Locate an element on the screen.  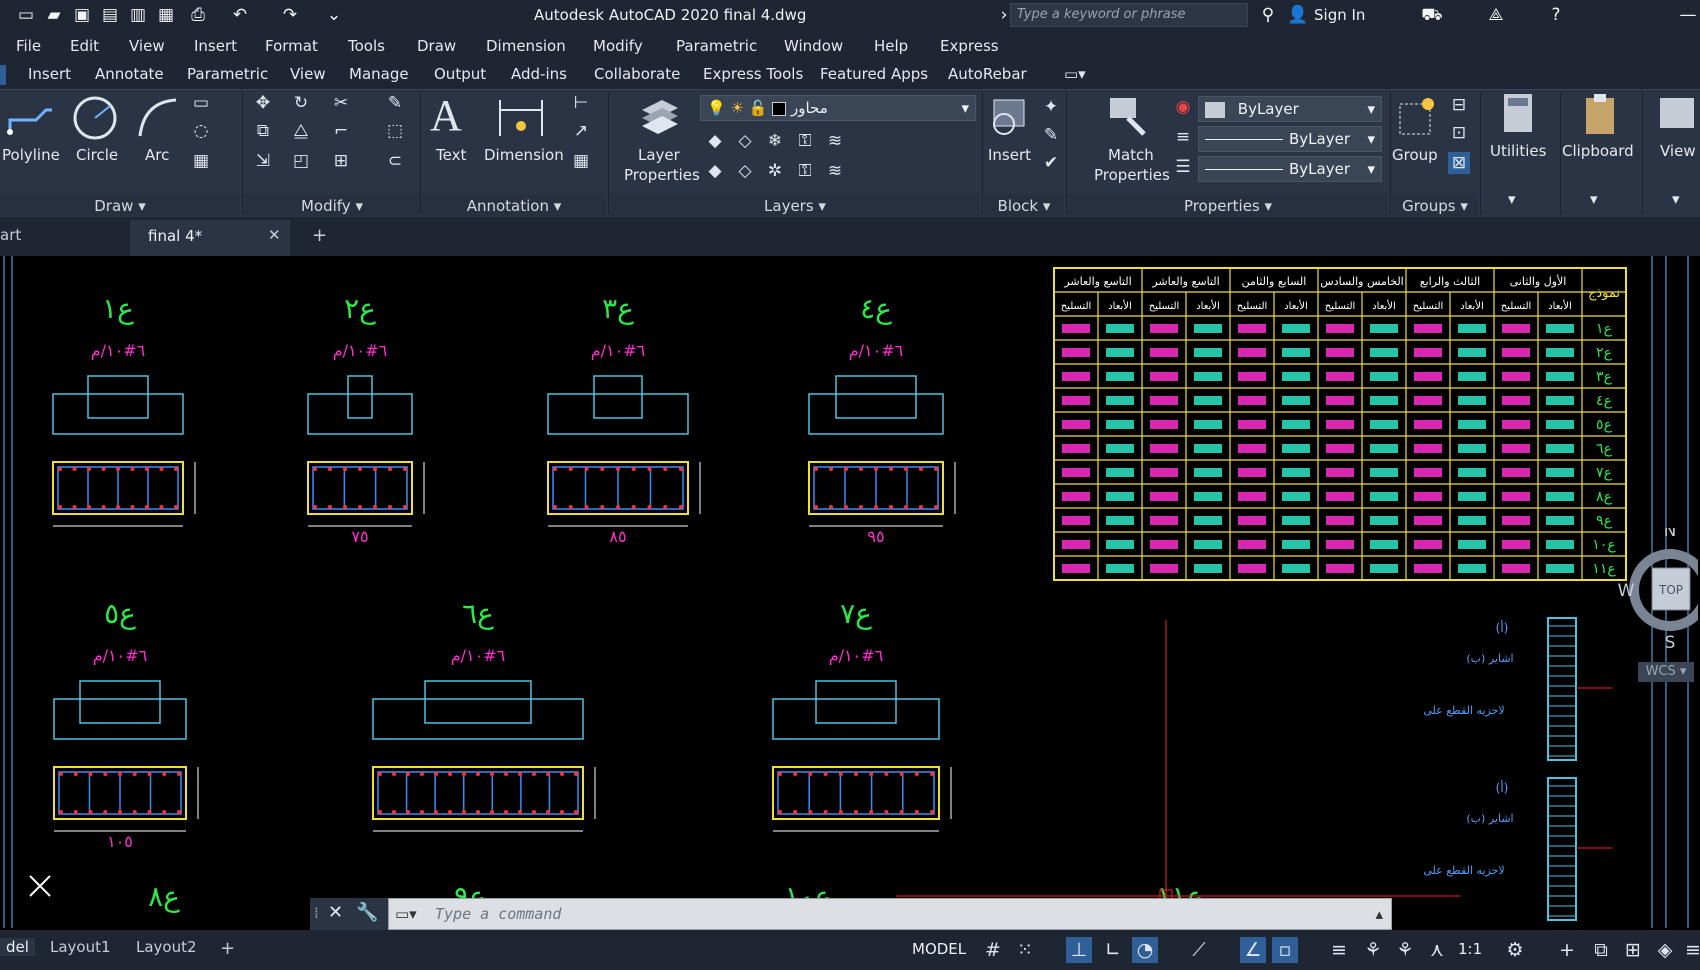
isolate-objects-icon: ◈ is located at coordinates (1665, 950).